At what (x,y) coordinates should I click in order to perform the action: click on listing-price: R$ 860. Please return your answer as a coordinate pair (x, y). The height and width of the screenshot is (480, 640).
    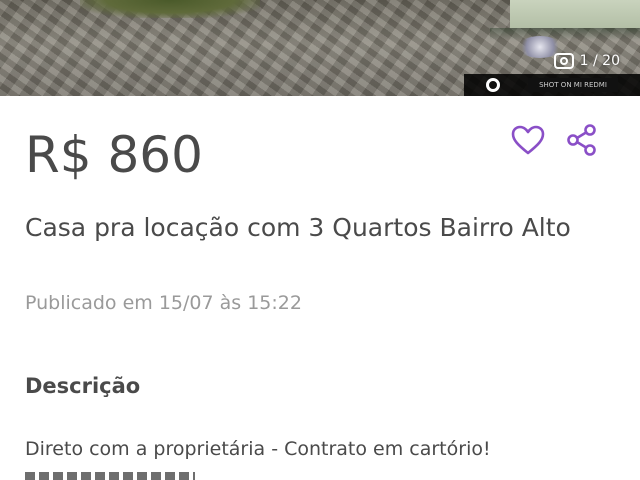
    Looking at the image, I should click on (114, 155).